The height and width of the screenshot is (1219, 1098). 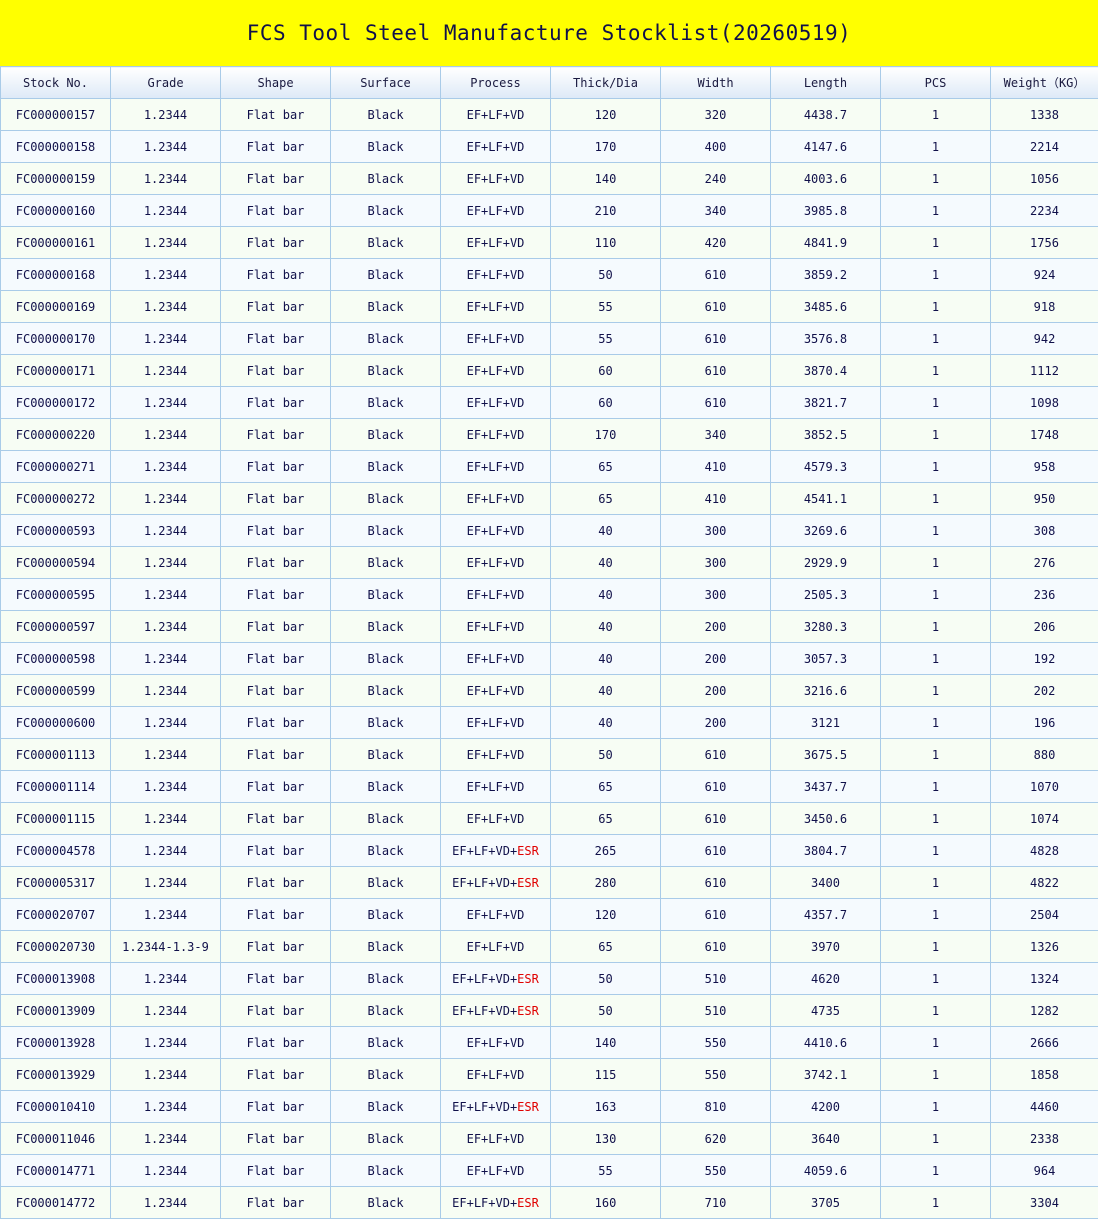 What do you see at coordinates (1044, 243) in the screenshot?
I see `cell-weight: 1756` at bounding box center [1044, 243].